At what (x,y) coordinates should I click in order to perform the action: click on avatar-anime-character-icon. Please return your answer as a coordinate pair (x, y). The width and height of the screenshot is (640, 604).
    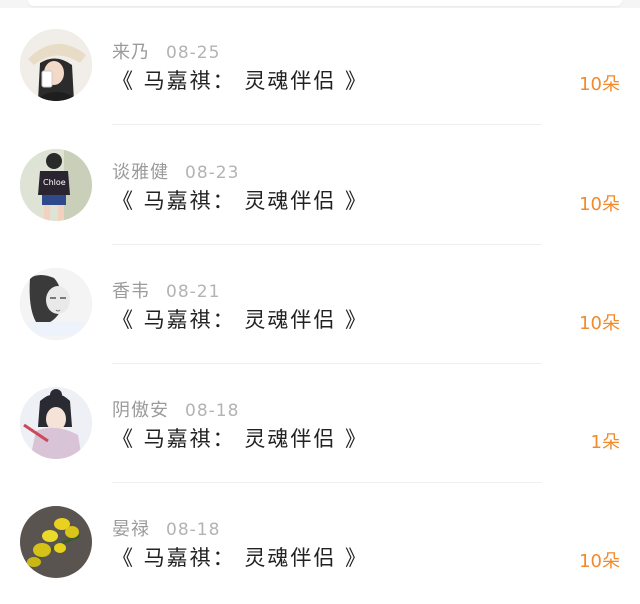
    Looking at the image, I should click on (56, 423).